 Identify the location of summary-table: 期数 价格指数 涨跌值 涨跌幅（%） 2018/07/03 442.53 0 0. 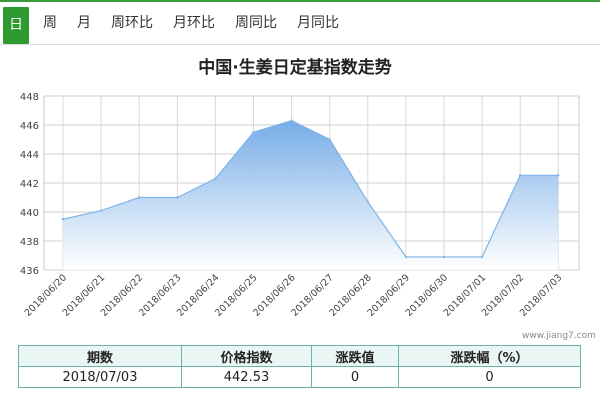
(299, 366).